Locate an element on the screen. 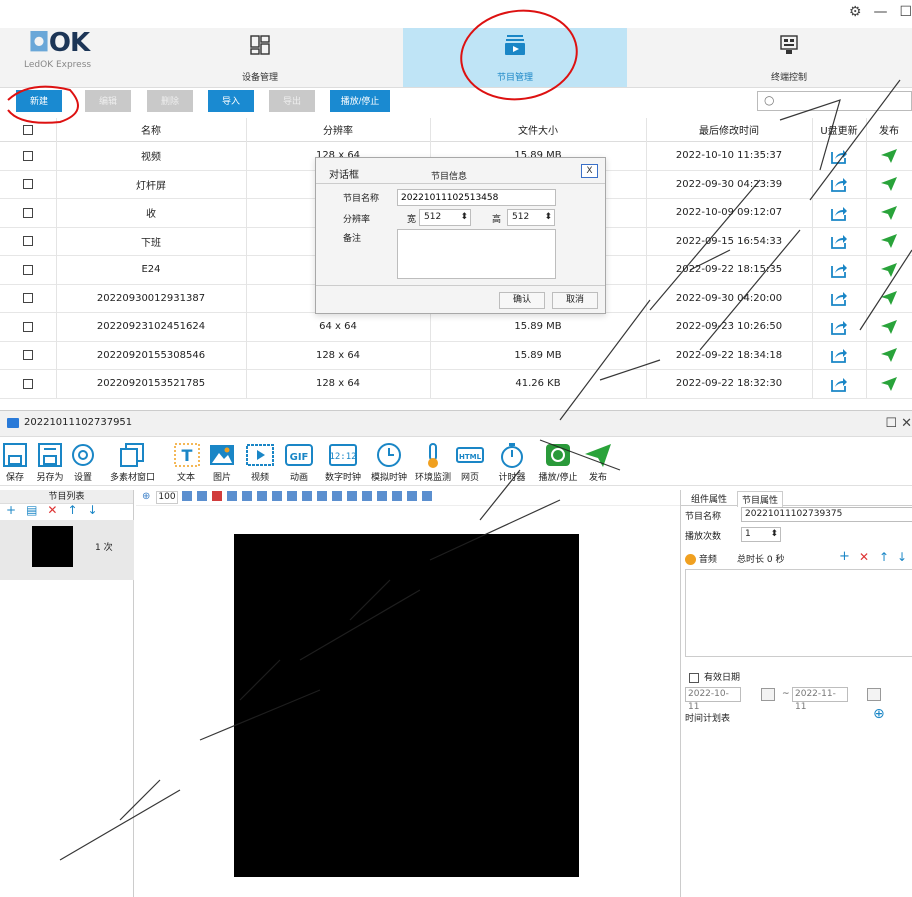 This screenshot has height=897, width=912. dialog-close-button: X is located at coordinates (589, 171).